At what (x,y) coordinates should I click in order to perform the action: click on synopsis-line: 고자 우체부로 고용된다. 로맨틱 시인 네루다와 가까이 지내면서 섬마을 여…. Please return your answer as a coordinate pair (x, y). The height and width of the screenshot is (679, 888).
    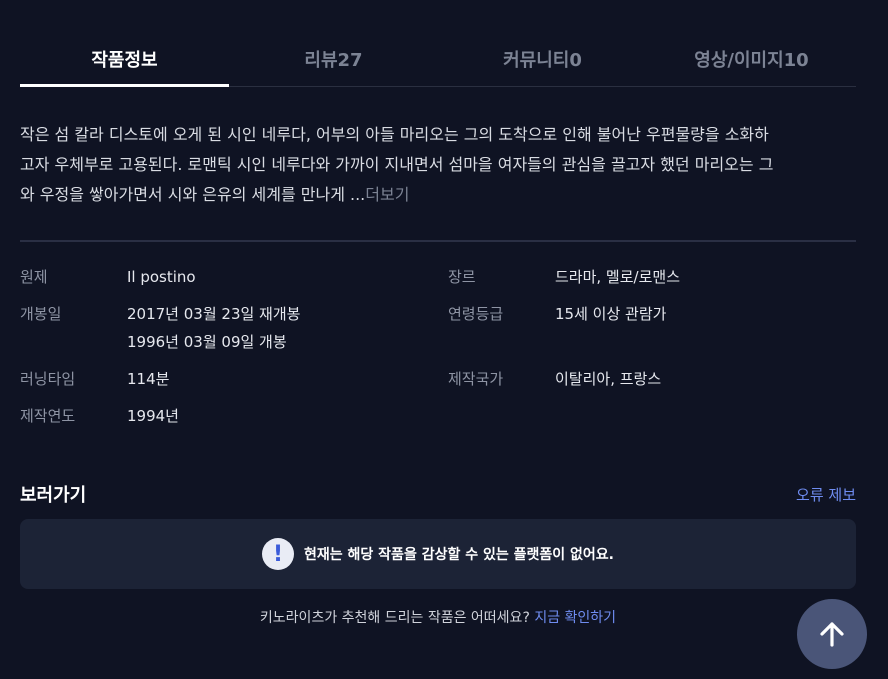
    Looking at the image, I should click on (397, 164).